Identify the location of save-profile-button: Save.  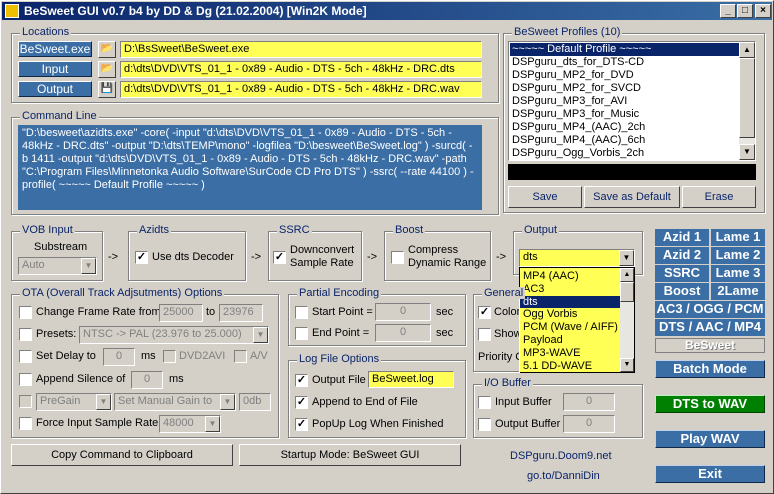
(545, 197).